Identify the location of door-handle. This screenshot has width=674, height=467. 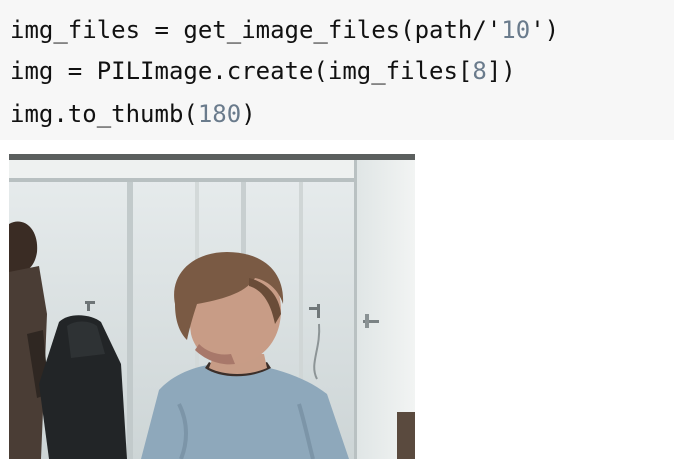
(367, 321).